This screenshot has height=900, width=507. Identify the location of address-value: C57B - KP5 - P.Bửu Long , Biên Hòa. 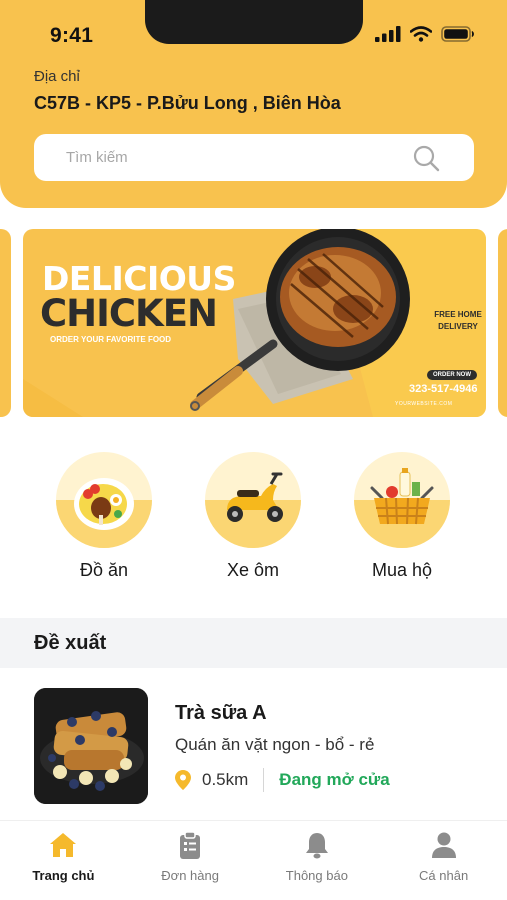
(187, 103).